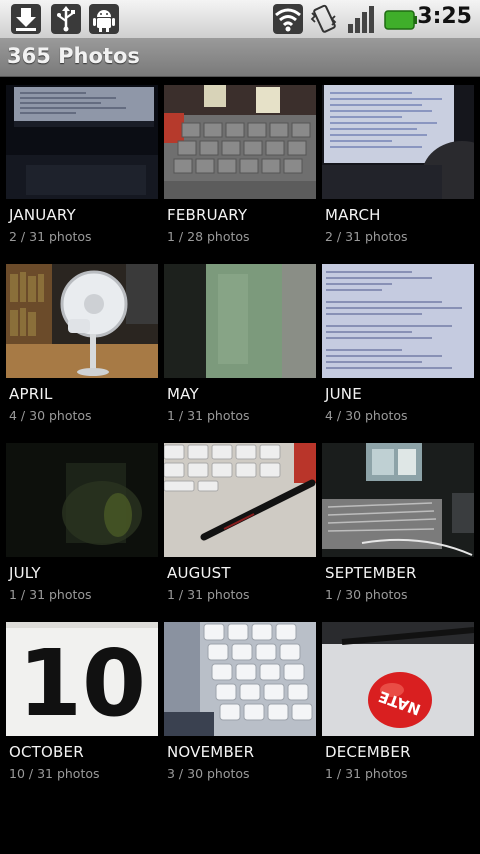  What do you see at coordinates (26, 19) in the screenshot?
I see `download-icon` at bounding box center [26, 19].